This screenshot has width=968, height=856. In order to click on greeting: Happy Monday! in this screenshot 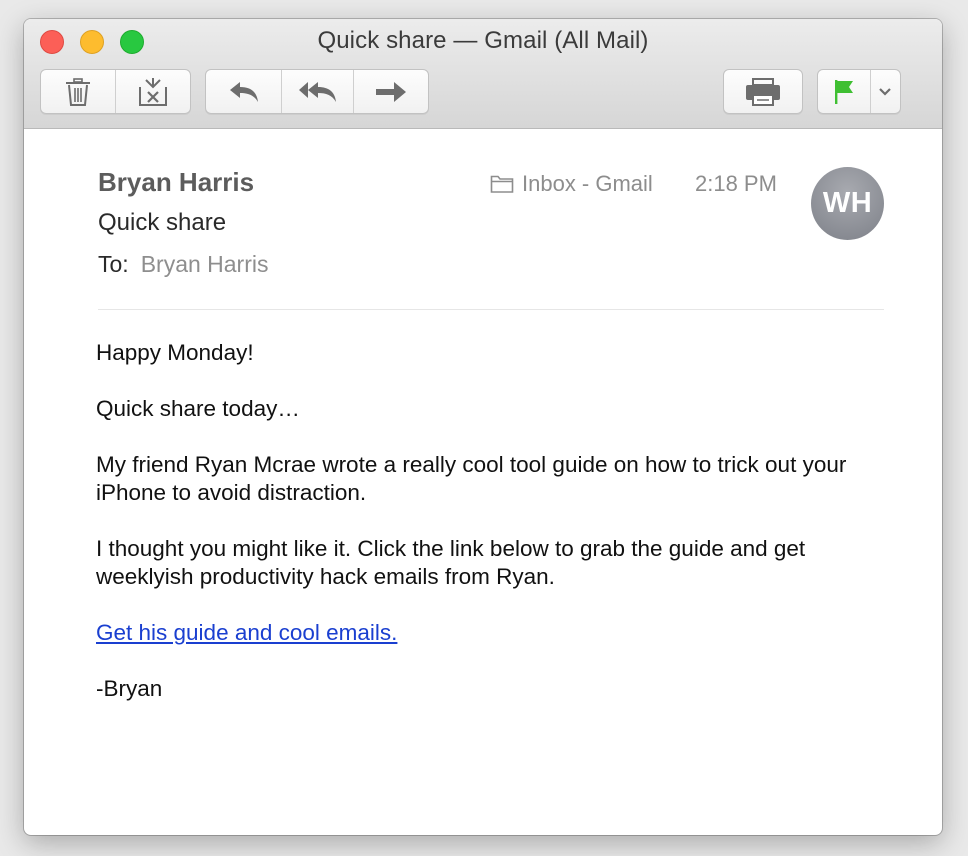, I will do `click(175, 352)`.